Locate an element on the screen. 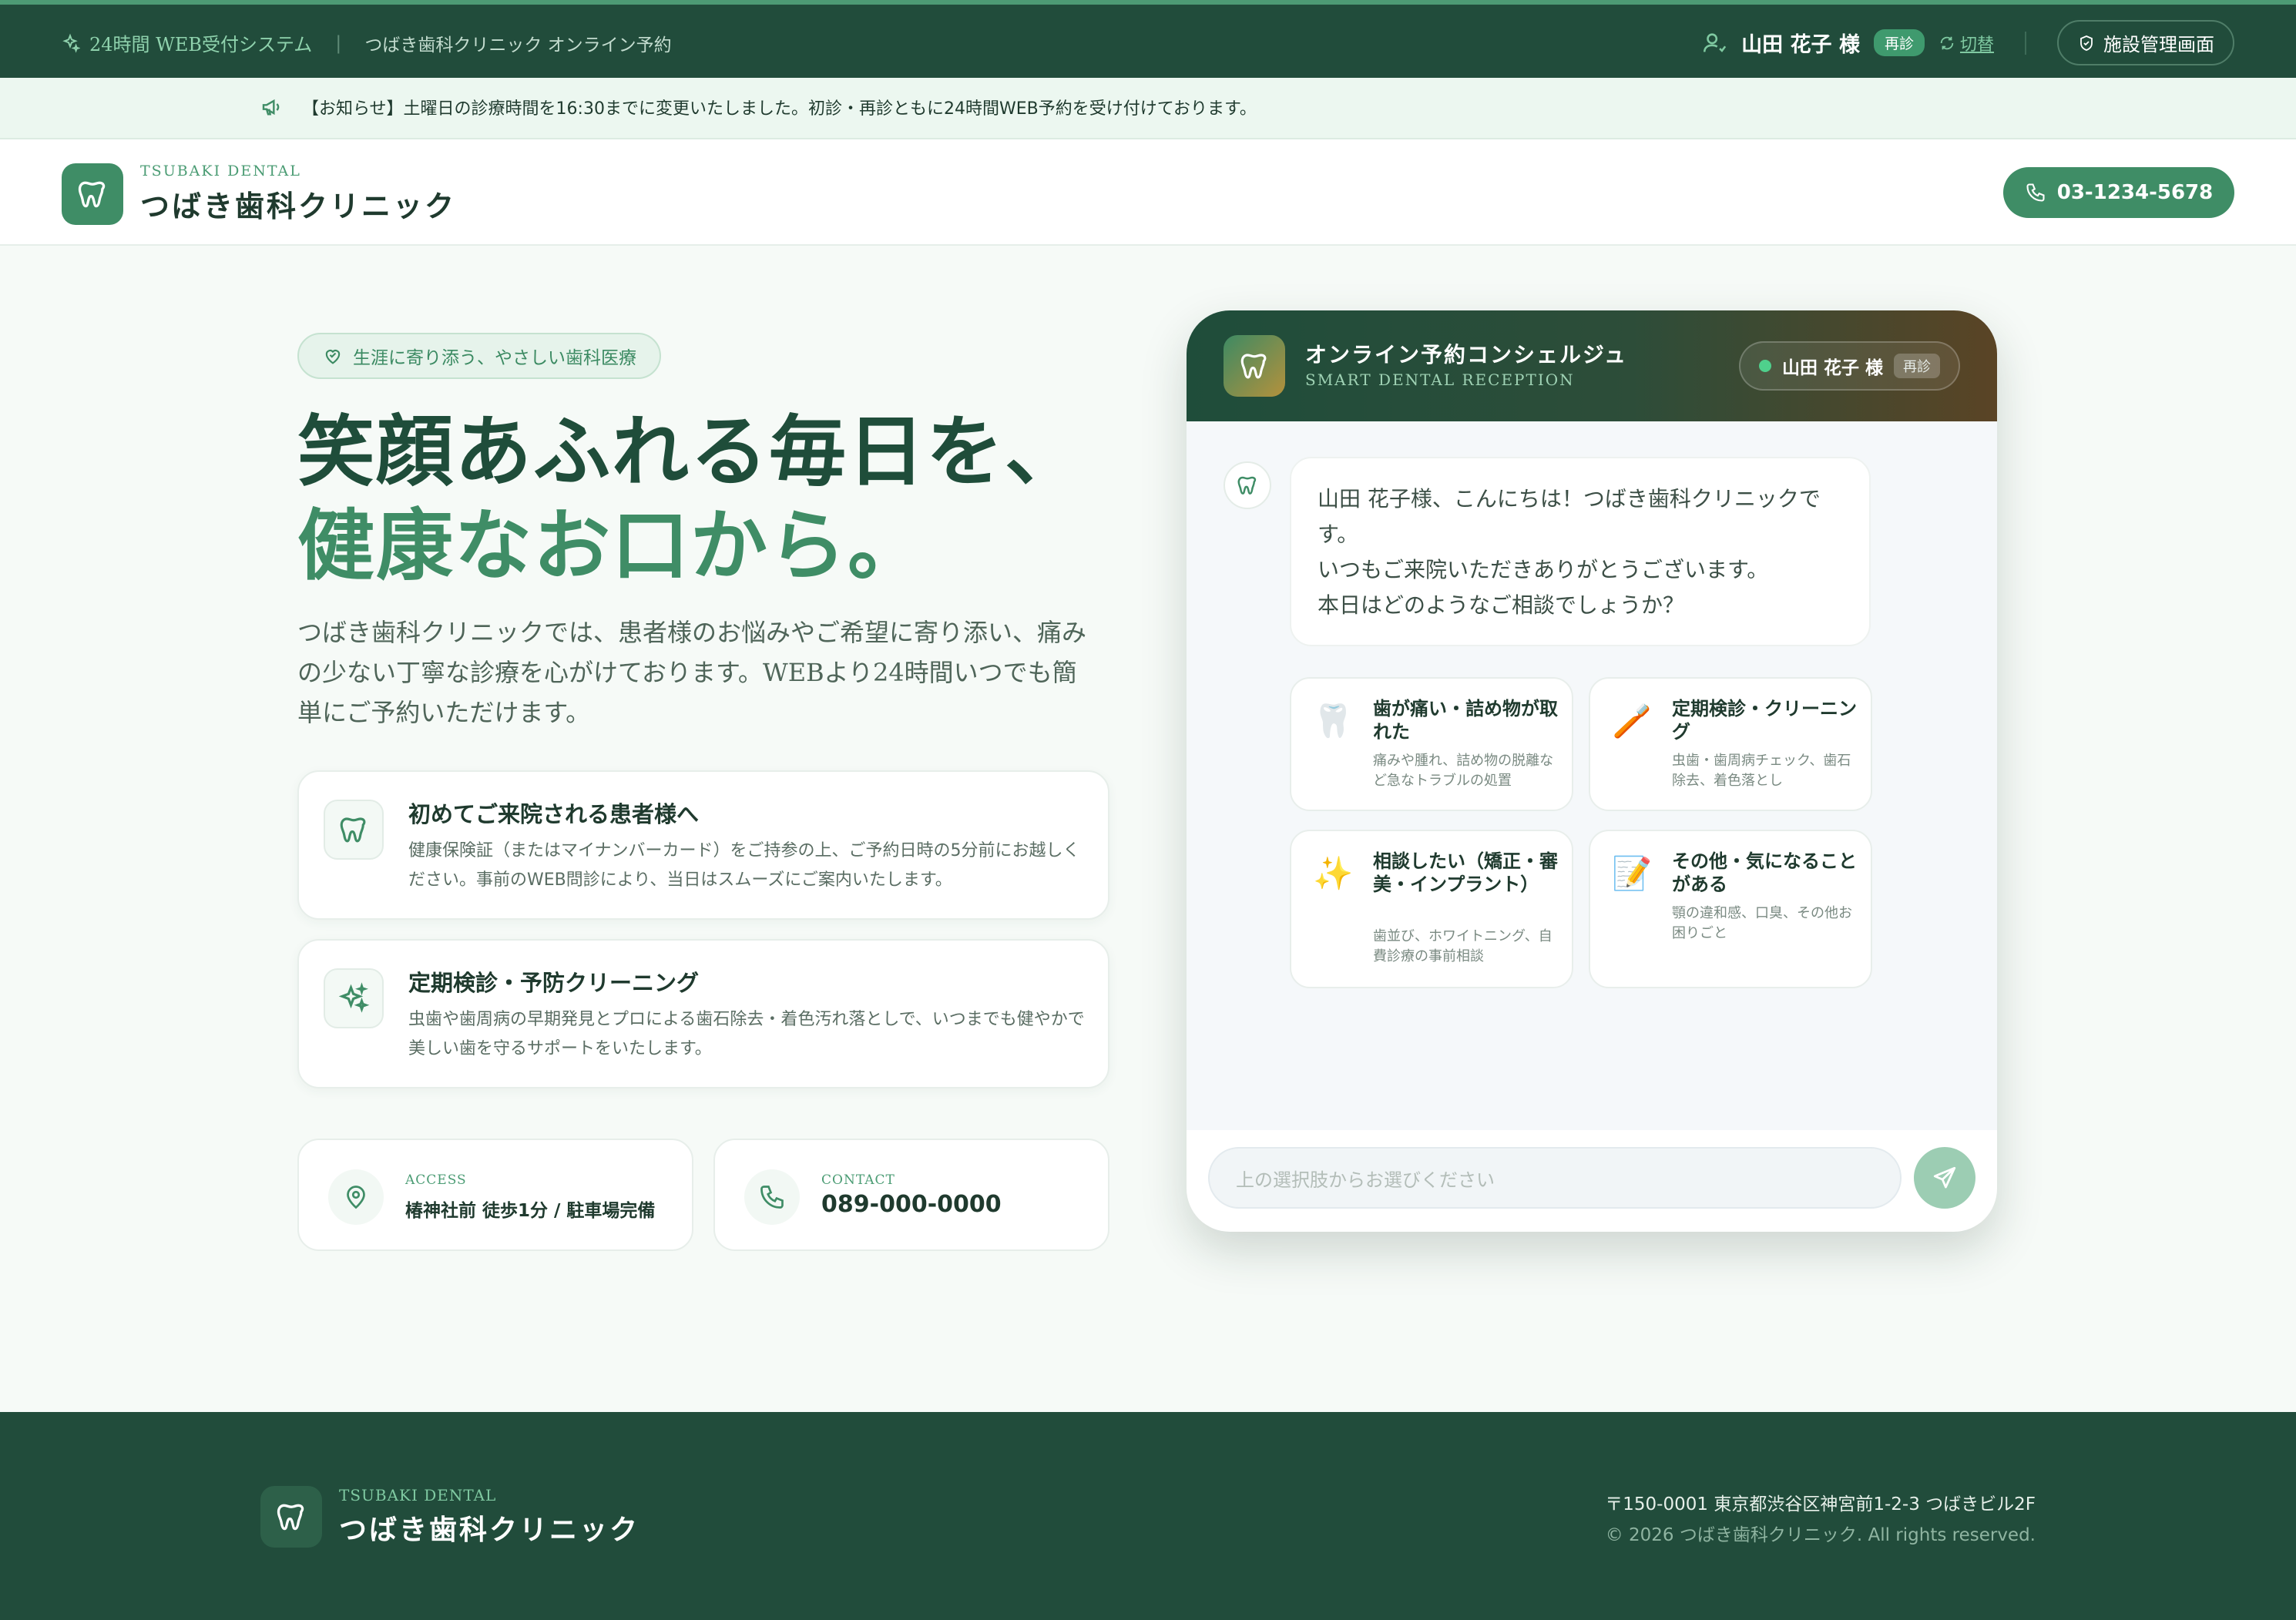 This screenshot has height=1620, width=2296. system-label: 24時間 WEB受付システム is located at coordinates (186, 42).